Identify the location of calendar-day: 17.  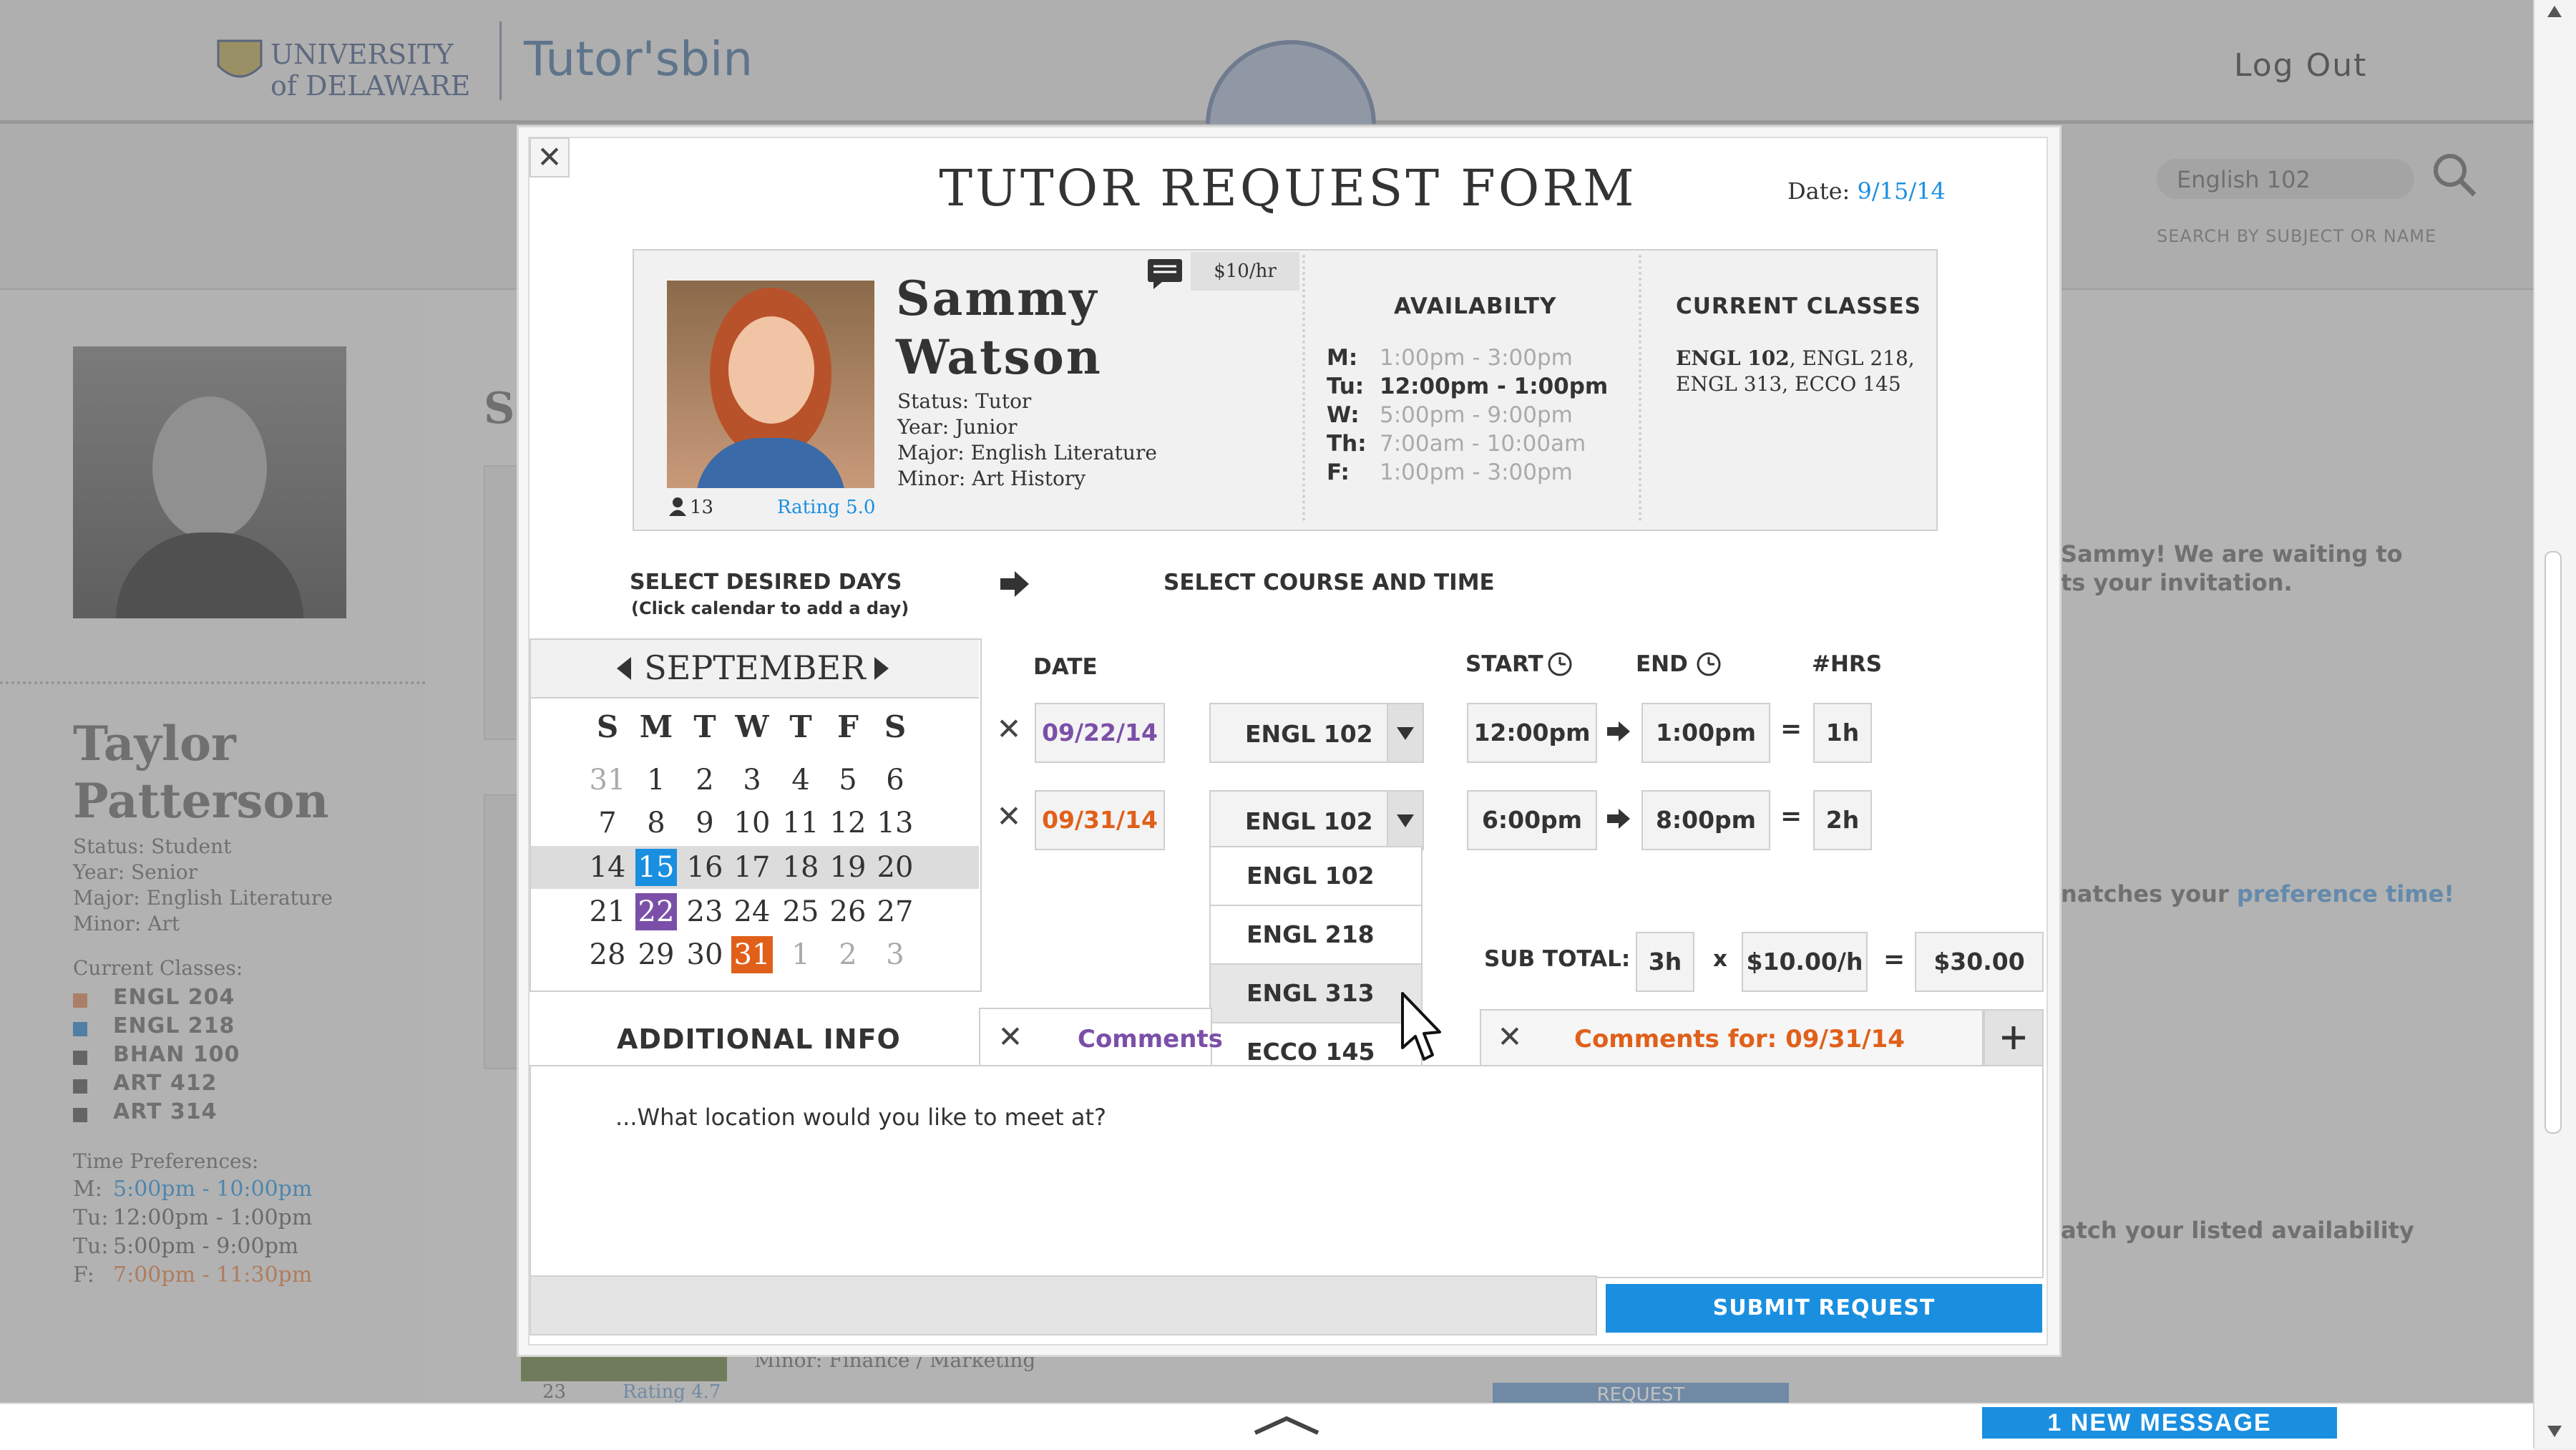
(752, 867).